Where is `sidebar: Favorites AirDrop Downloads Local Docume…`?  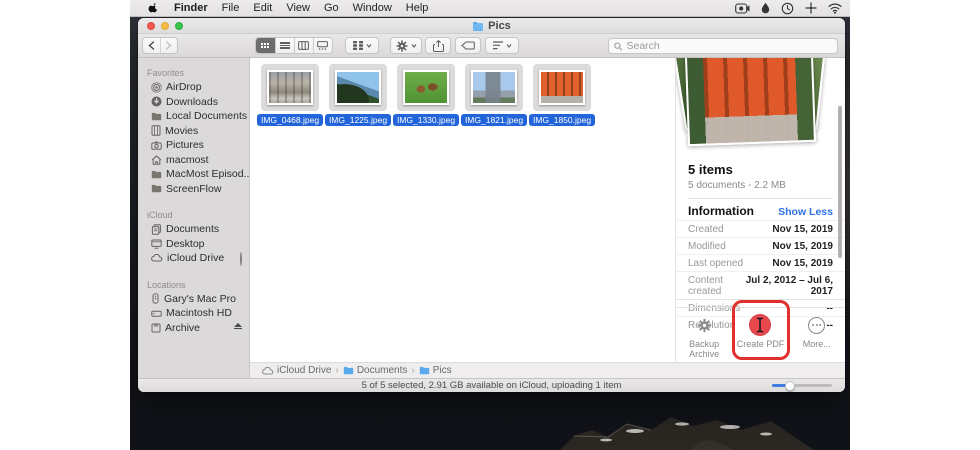
sidebar: Favorites AirDrop Downloads Local Docume… is located at coordinates (194, 218).